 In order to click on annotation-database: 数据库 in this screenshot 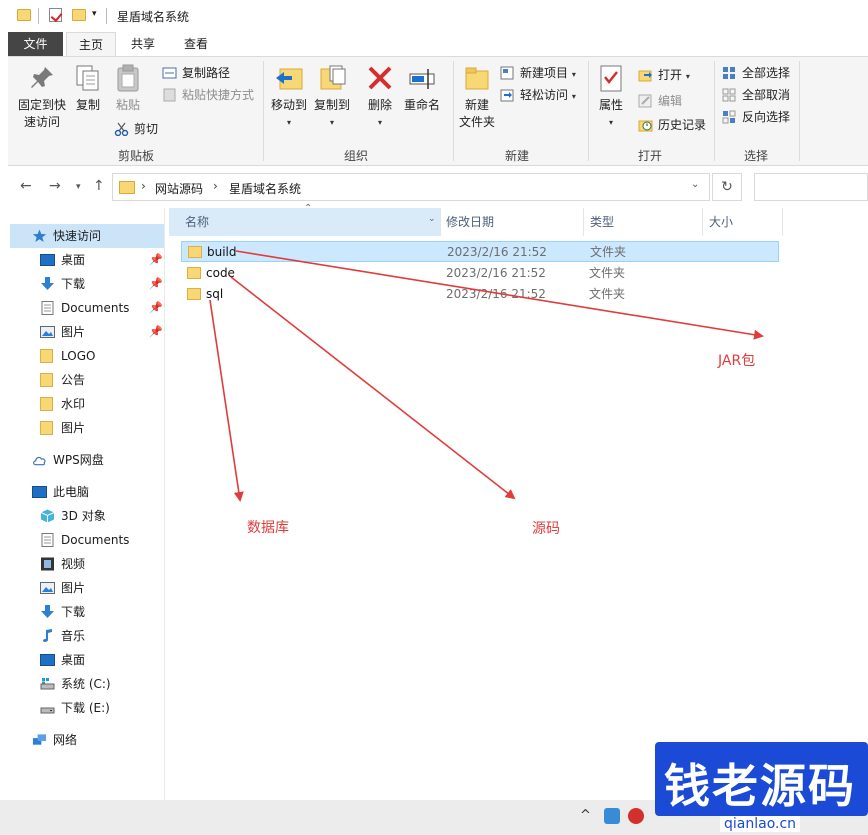, I will do `click(268, 528)`.